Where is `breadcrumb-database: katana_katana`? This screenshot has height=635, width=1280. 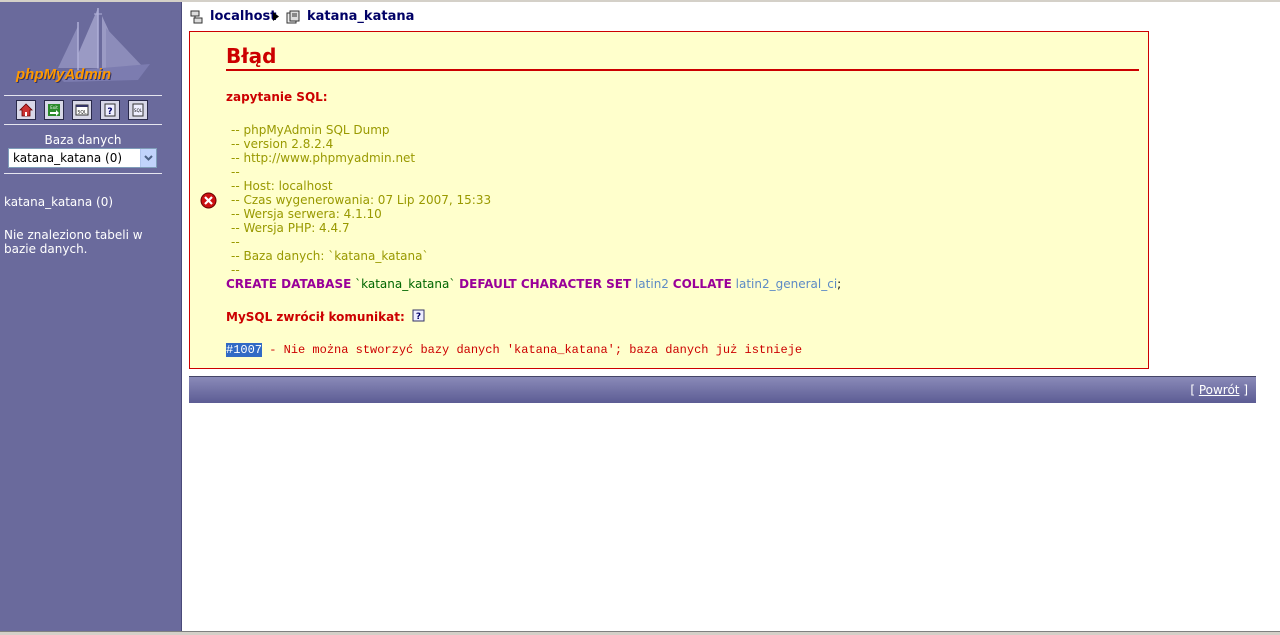
breadcrumb-database: katana_katana is located at coordinates (360, 16).